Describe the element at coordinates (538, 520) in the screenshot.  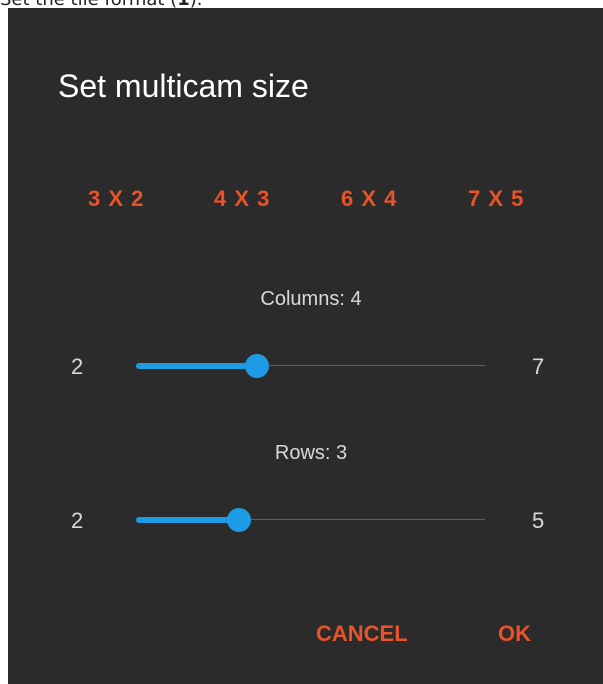
I see `rows-max-label: 5` at that location.